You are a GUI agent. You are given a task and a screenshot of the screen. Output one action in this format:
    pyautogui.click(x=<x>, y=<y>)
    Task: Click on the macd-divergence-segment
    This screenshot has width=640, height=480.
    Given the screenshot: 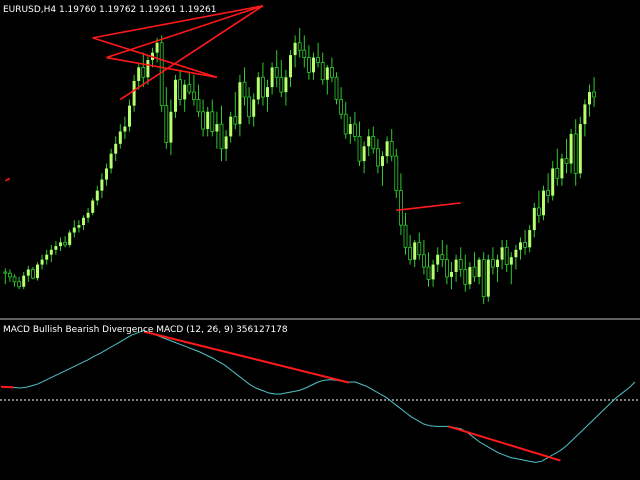 What is the action you would take?
    pyautogui.click(x=7, y=387)
    